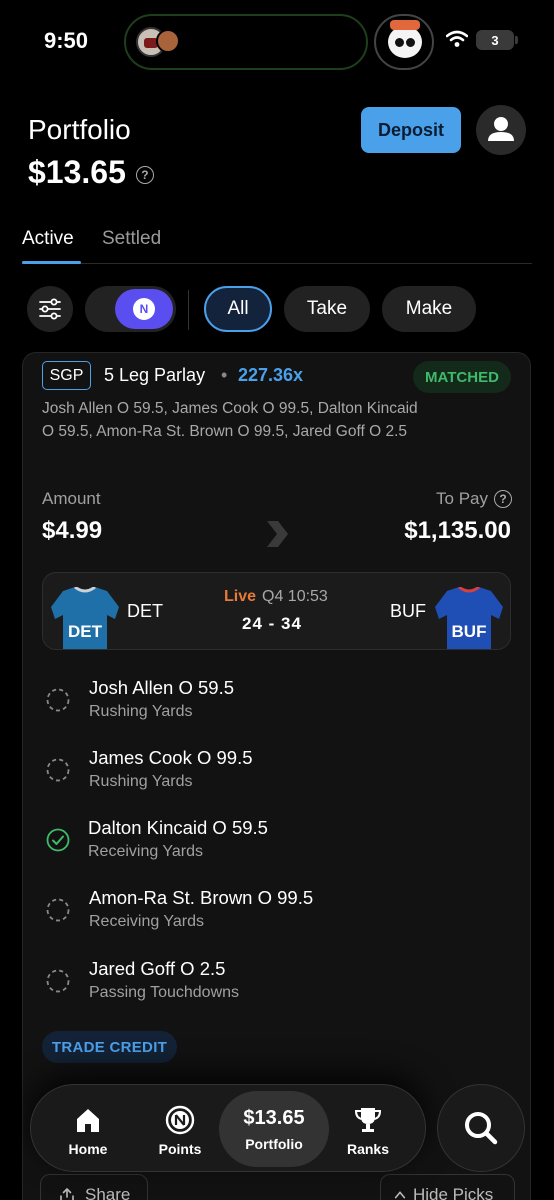 The height and width of the screenshot is (1200, 554). Describe the element at coordinates (108, 1192) in the screenshot. I see `share-label: Share` at that location.